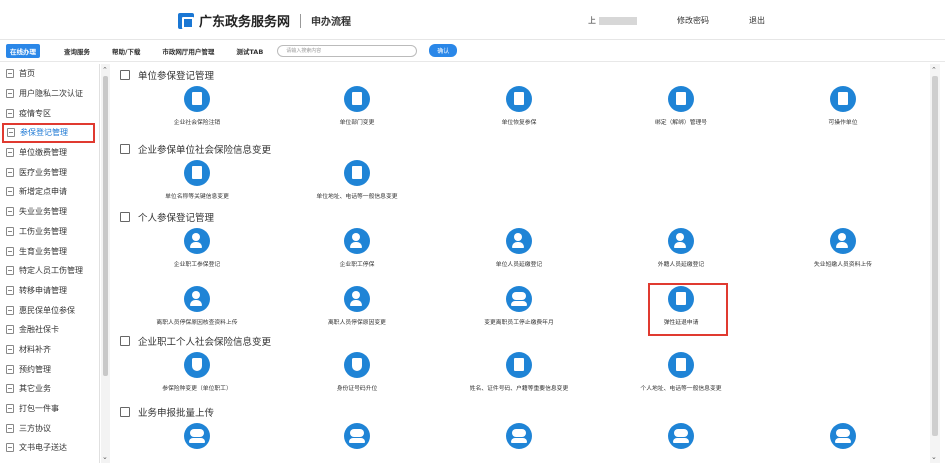  What do you see at coordinates (49, 192) in the screenshot?
I see `sidebar-item: 新增定点申请` at bounding box center [49, 192].